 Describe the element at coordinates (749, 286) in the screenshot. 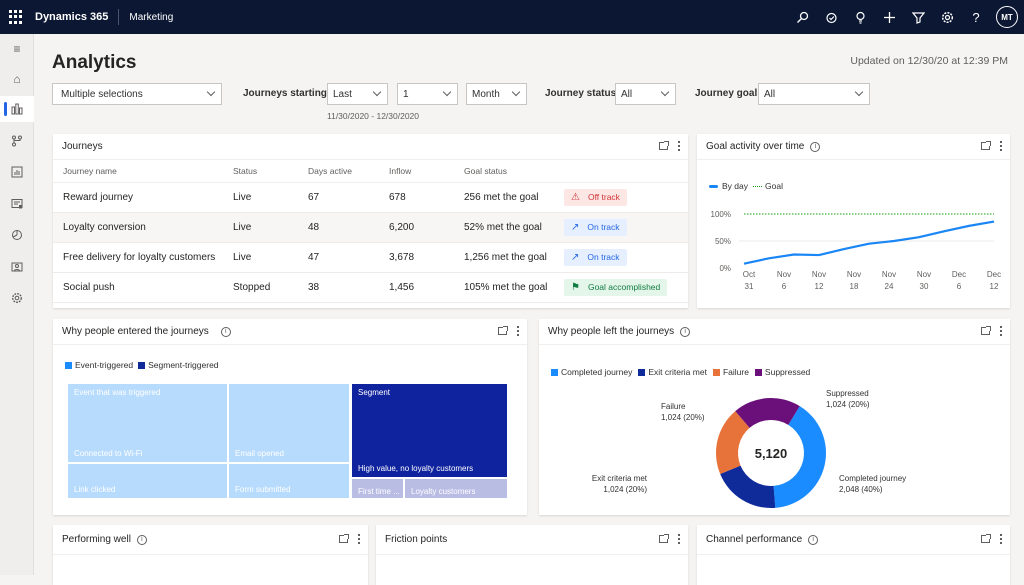

I see `x-tick-label: 31` at that location.